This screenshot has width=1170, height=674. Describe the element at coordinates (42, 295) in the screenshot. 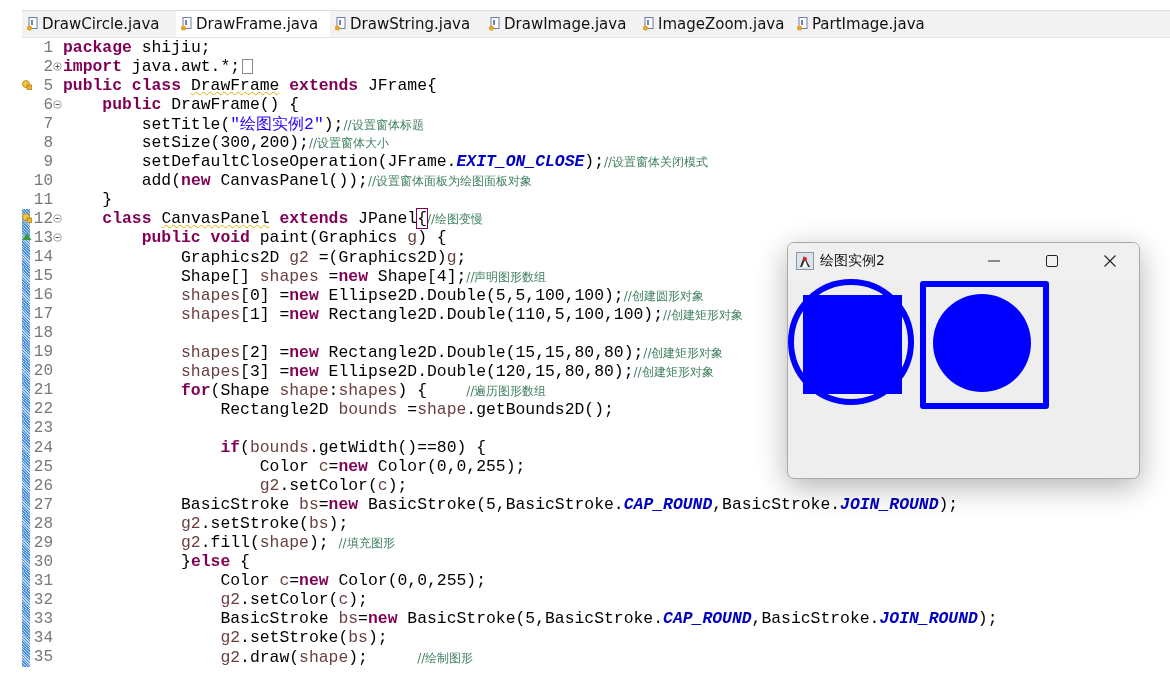

I see `line-number: 16` at that location.